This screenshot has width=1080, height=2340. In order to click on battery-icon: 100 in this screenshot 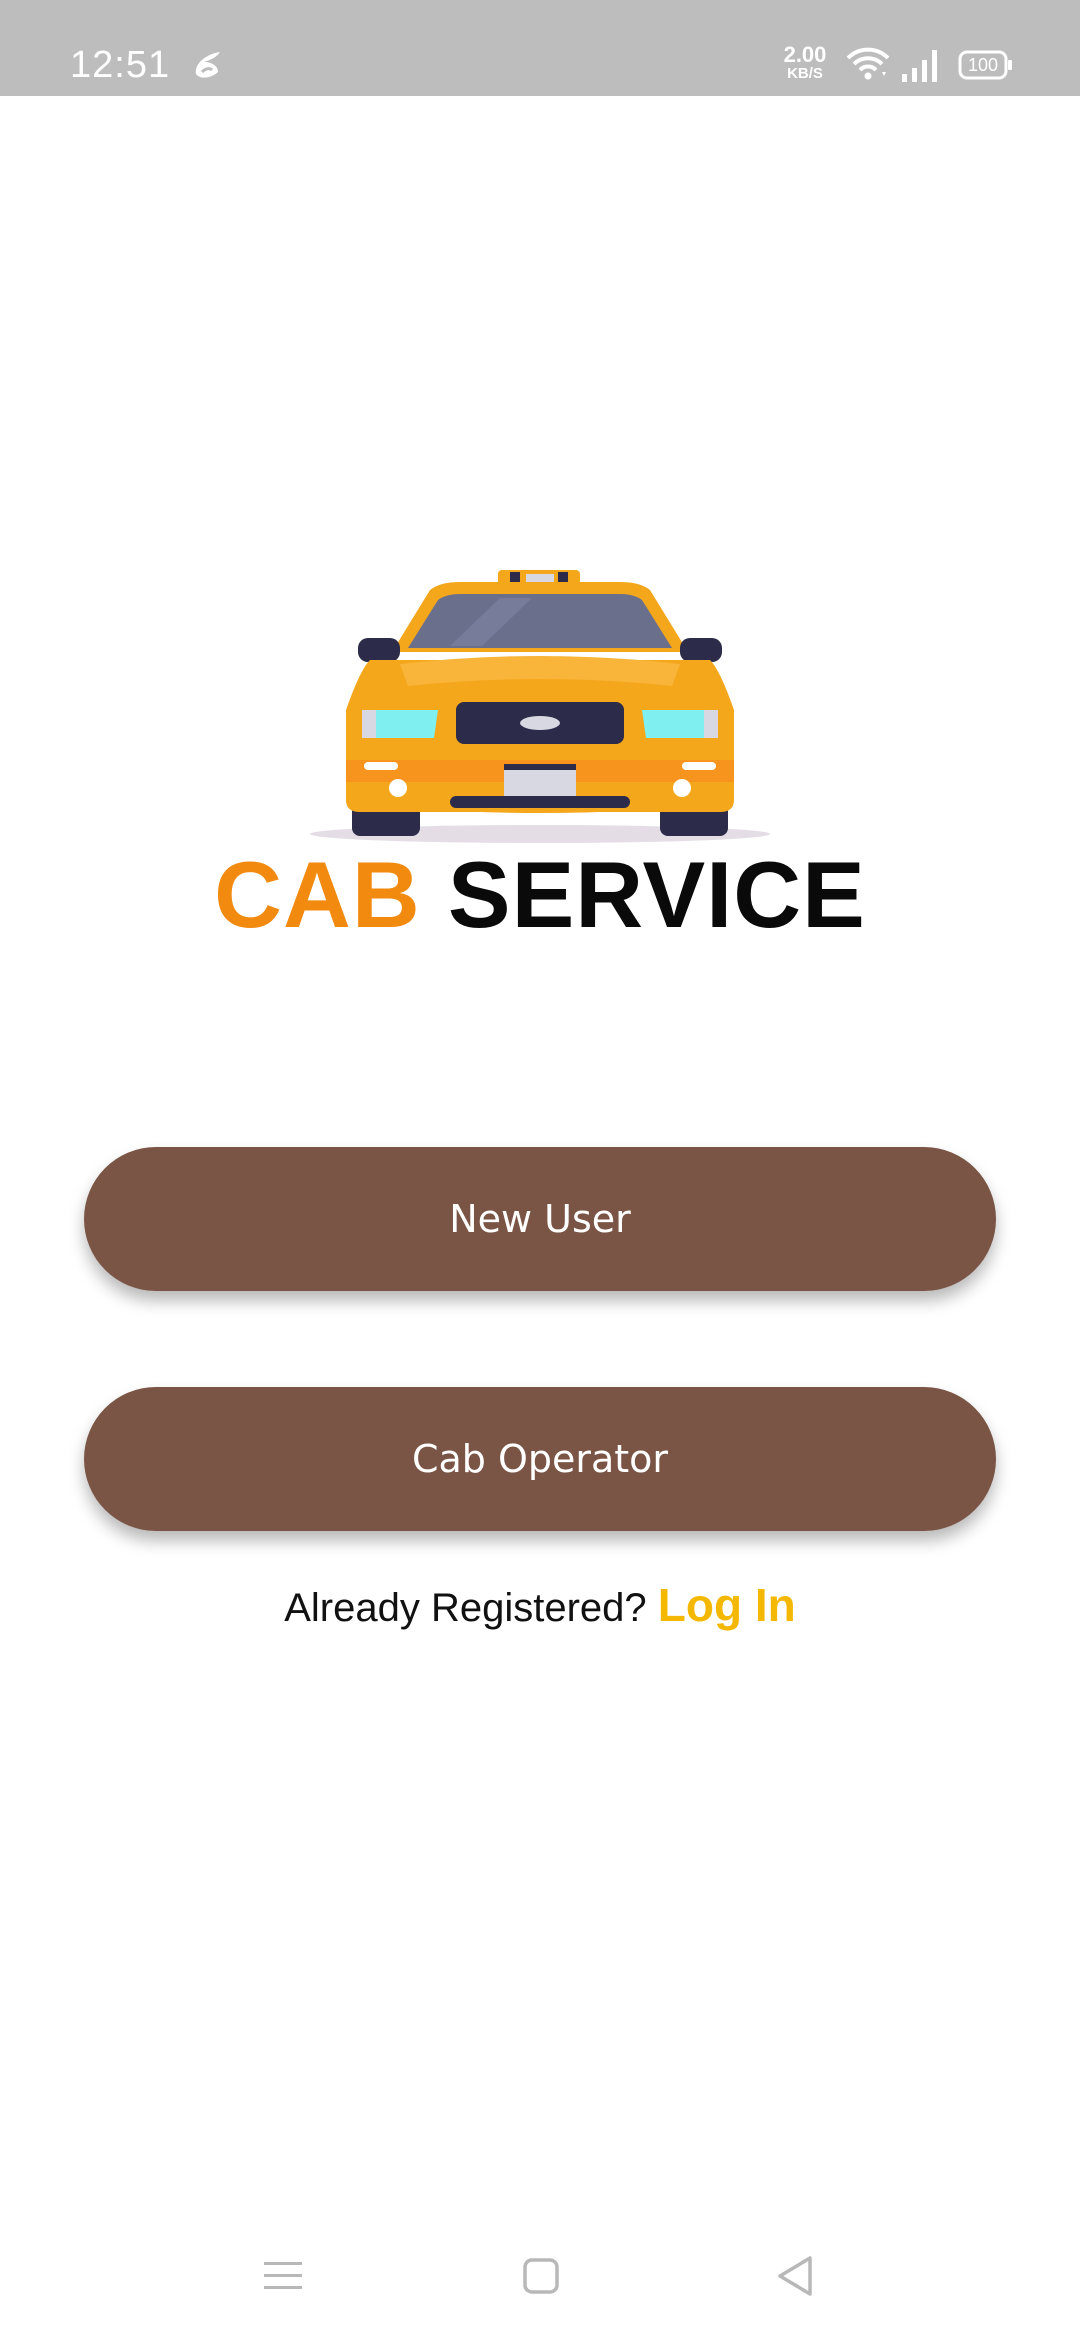, I will do `click(986, 65)`.